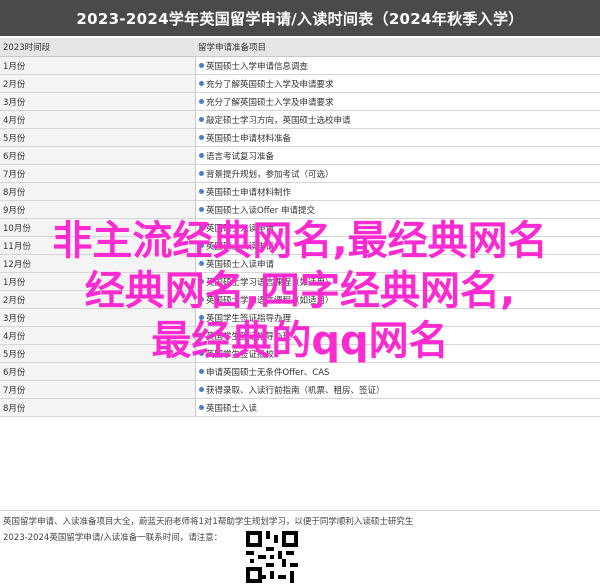 The width and height of the screenshot is (600, 584). Describe the element at coordinates (240, 156) in the screenshot. I see `plan-text: 语言考试复习准备` at that location.